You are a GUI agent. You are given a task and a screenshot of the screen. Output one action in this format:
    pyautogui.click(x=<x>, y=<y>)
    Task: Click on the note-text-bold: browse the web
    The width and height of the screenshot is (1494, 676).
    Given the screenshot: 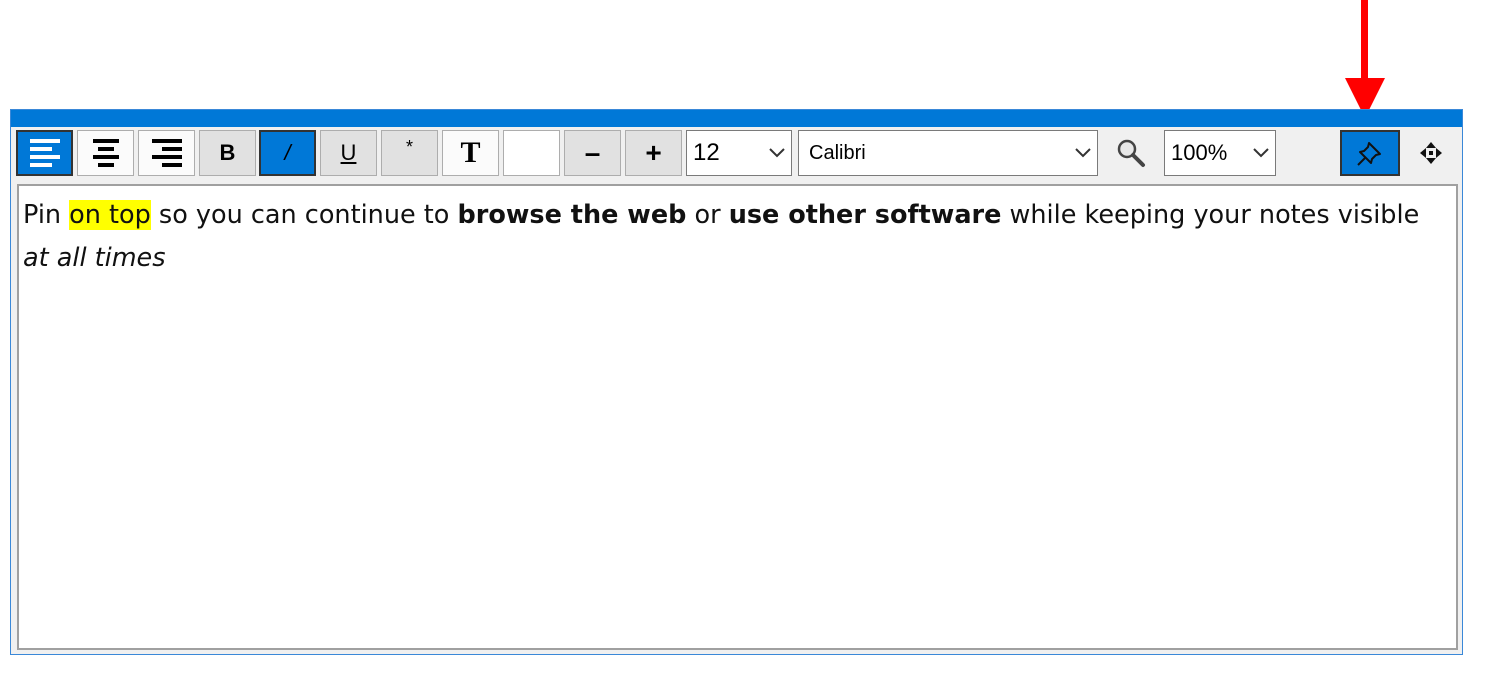 What is the action you would take?
    pyautogui.click(x=572, y=215)
    